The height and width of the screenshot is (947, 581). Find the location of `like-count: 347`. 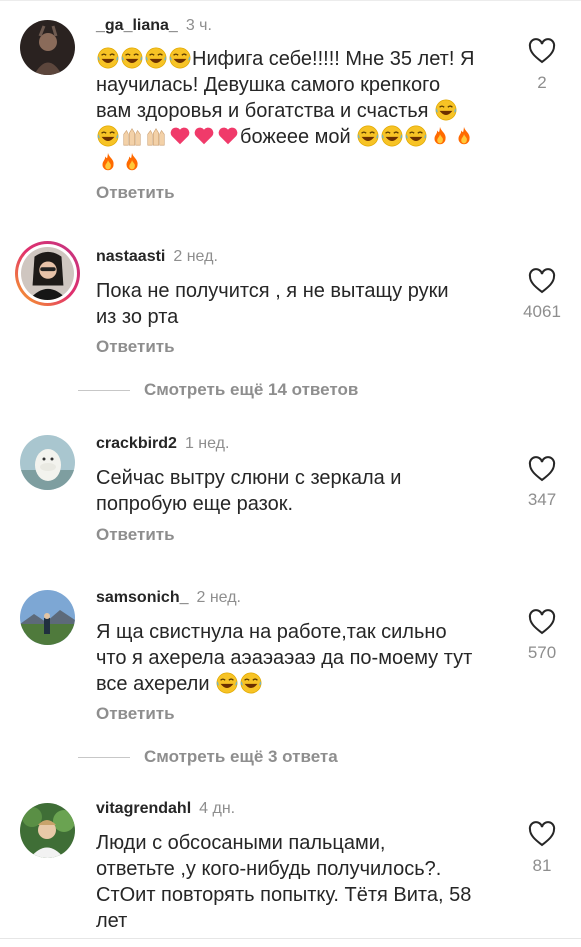

like-count: 347 is located at coordinates (542, 499).